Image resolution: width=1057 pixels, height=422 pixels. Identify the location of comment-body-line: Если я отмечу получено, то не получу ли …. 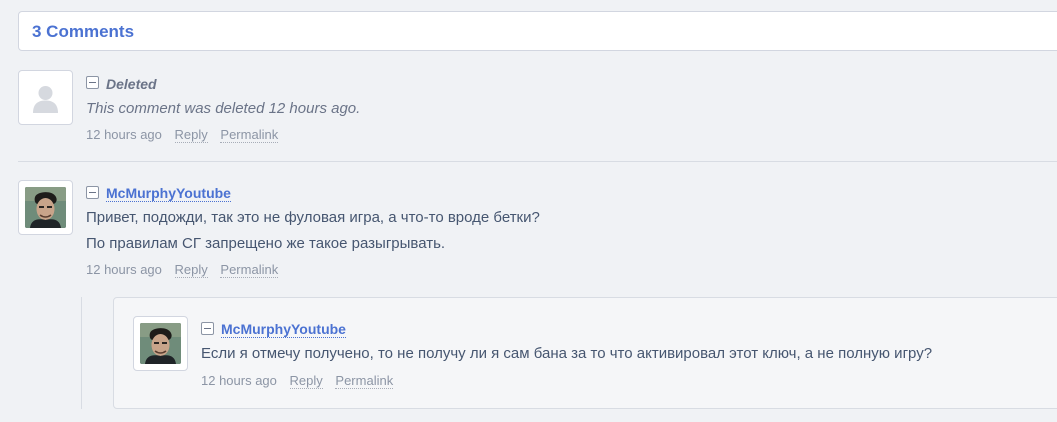
(567, 353).